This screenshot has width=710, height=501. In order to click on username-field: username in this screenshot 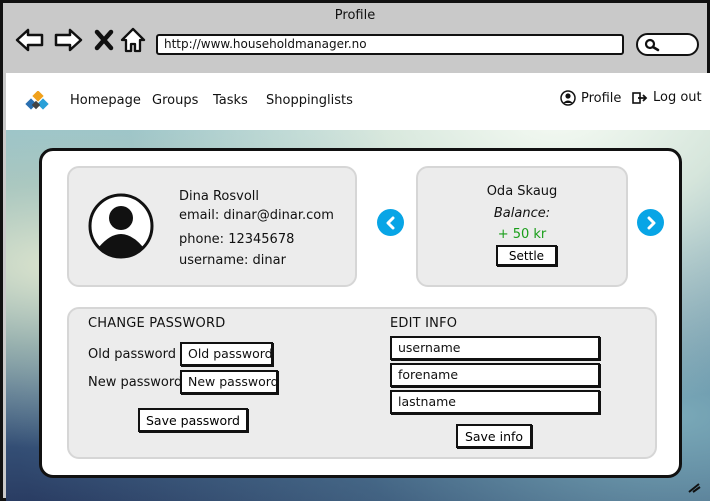, I will do `click(495, 348)`.